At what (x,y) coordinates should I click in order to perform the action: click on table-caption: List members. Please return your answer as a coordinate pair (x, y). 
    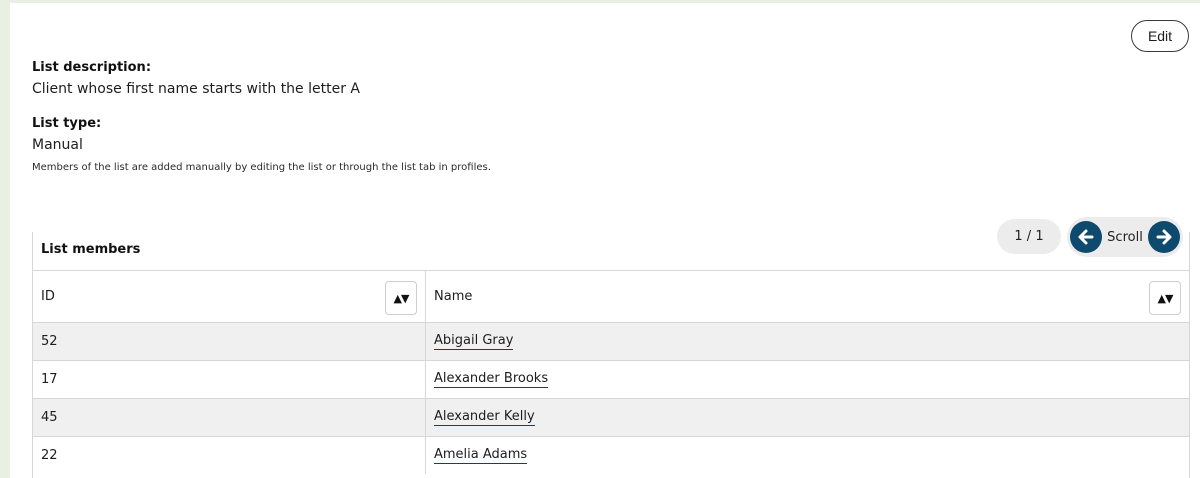
    Looking at the image, I should click on (91, 249).